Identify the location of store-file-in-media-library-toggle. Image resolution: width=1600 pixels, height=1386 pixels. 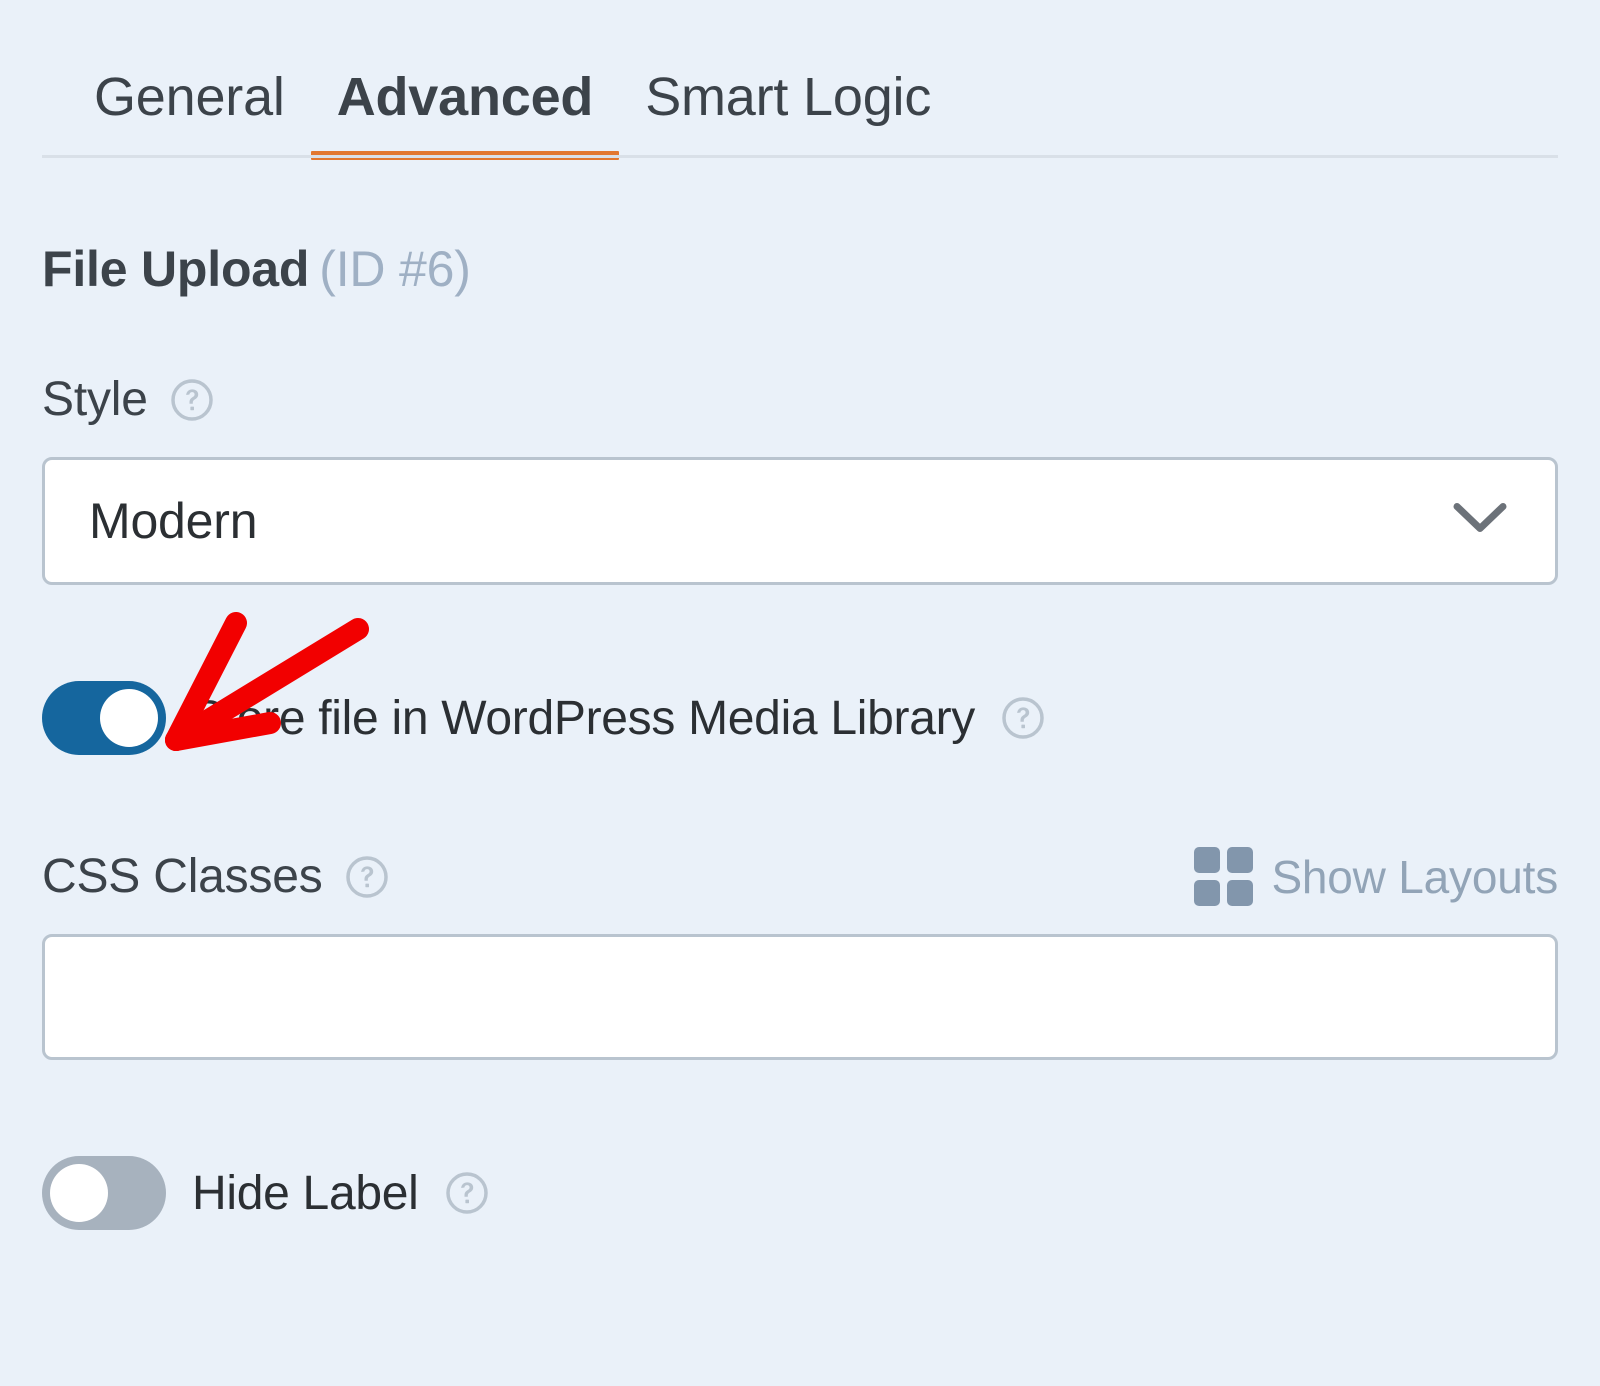
(104, 718).